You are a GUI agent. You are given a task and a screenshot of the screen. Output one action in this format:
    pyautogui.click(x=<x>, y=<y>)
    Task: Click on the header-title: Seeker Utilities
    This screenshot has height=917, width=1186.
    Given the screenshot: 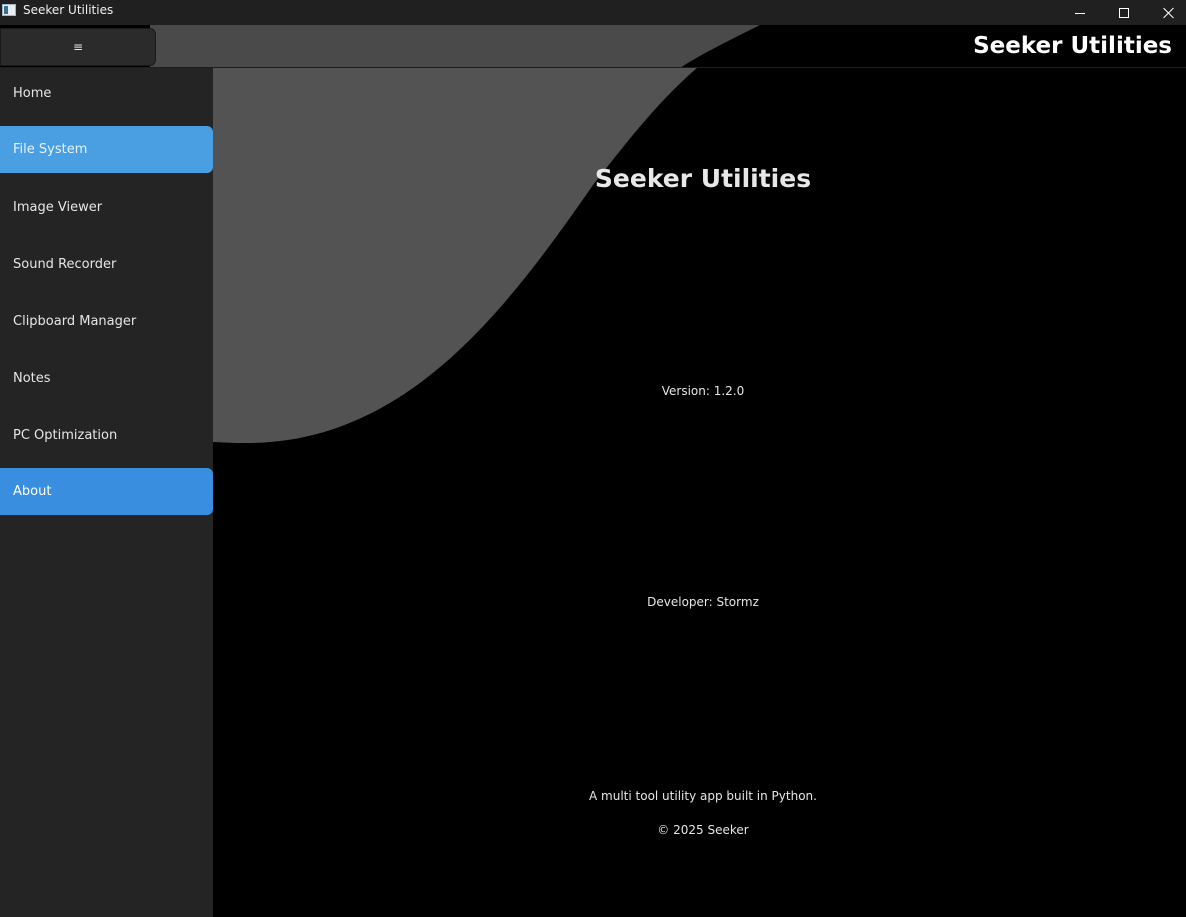 What is the action you would take?
    pyautogui.click(x=1072, y=46)
    